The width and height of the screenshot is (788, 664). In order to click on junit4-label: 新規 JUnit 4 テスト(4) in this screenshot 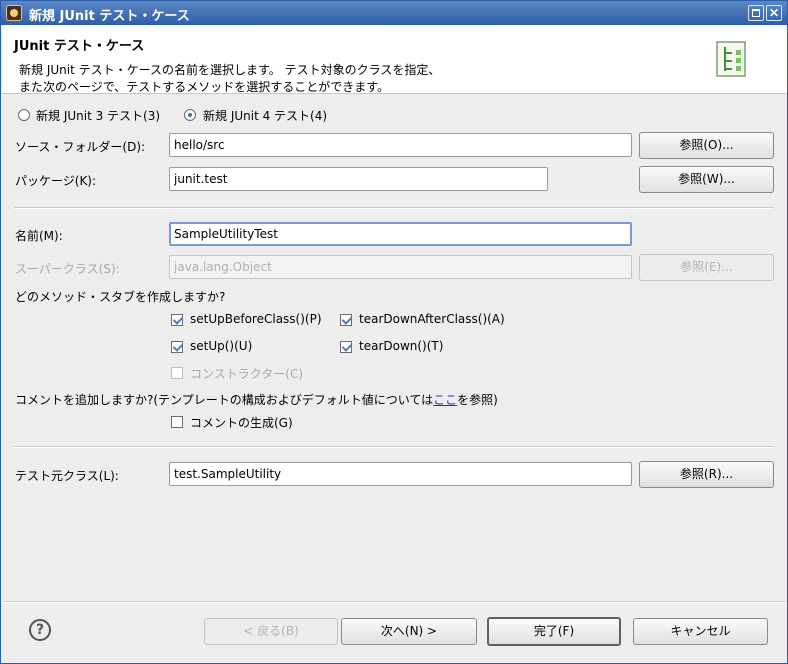, I will do `click(265, 115)`.